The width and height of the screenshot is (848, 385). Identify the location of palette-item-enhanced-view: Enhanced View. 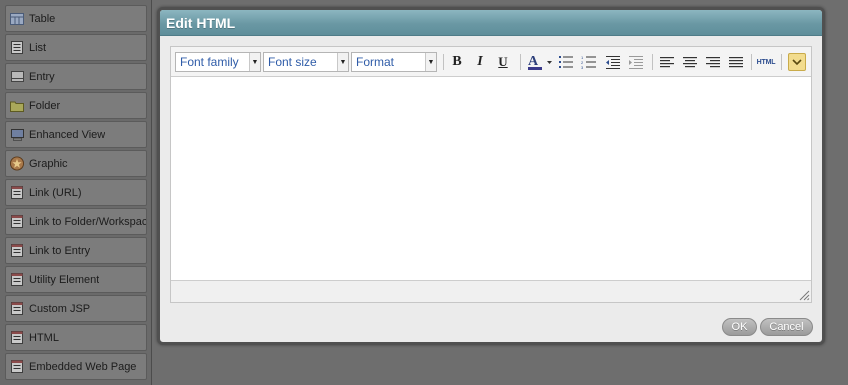
(76, 134).